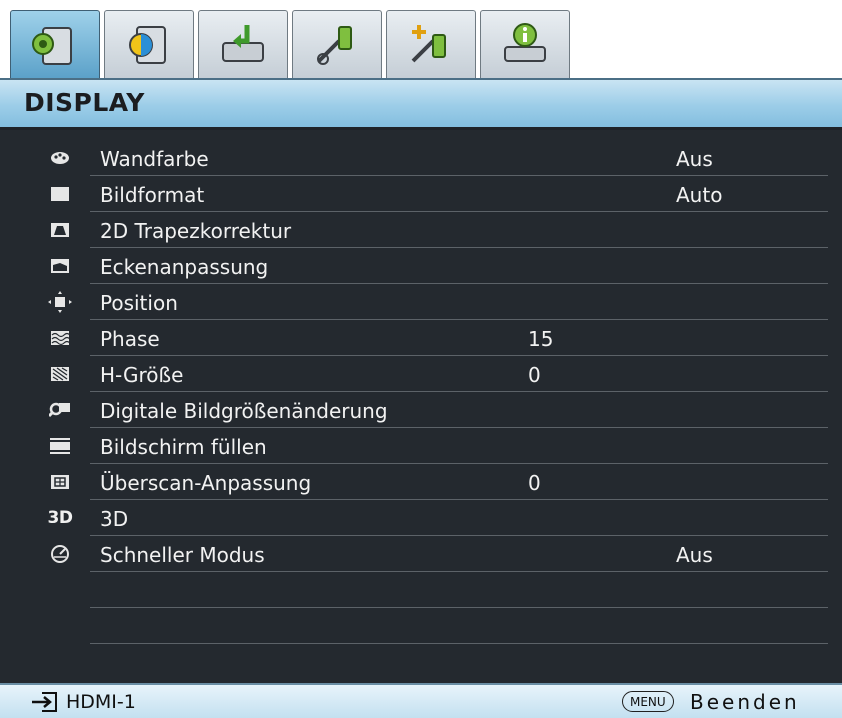 The height and width of the screenshot is (718, 842). Describe the element at coordinates (184, 267) in the screenshot. I see `menu-item-label: Eckenanpassung` at that location.